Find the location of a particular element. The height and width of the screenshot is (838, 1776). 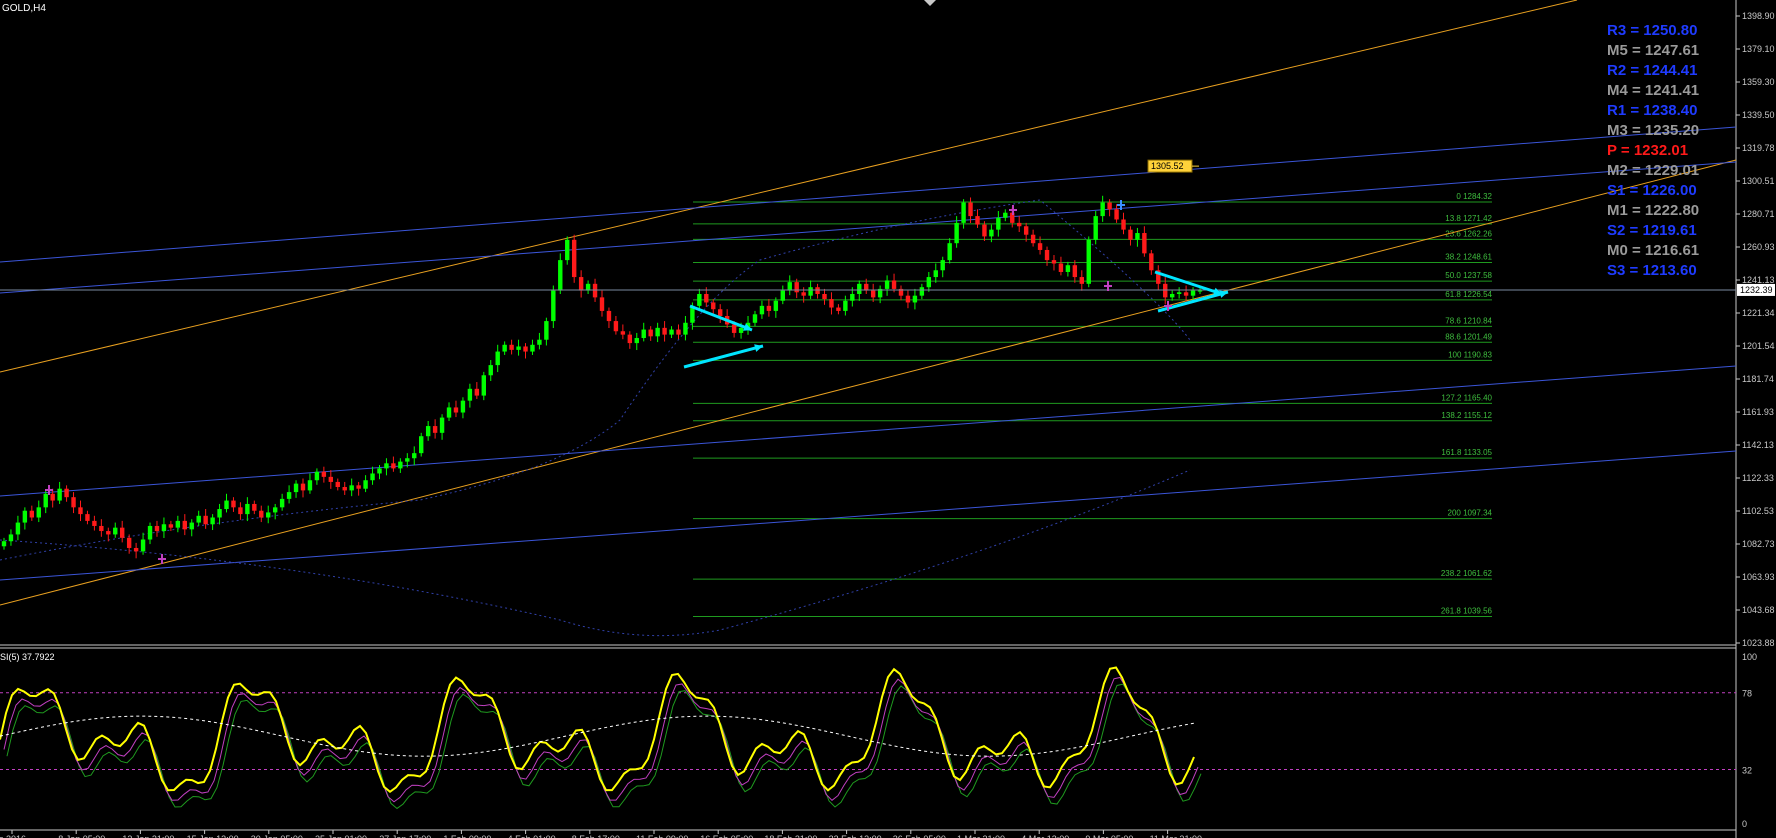

fib-level-label: 200 1097.34 is located at coordinates (1470, 513).